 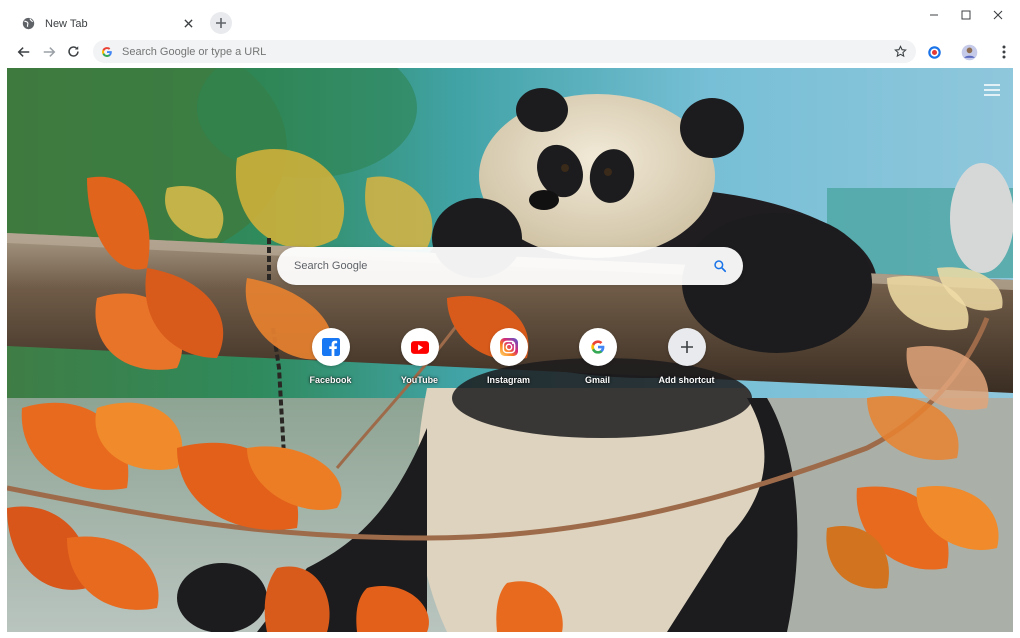 I want to click on shortcut-youtube: YouTube, so click(x=419, y=356).